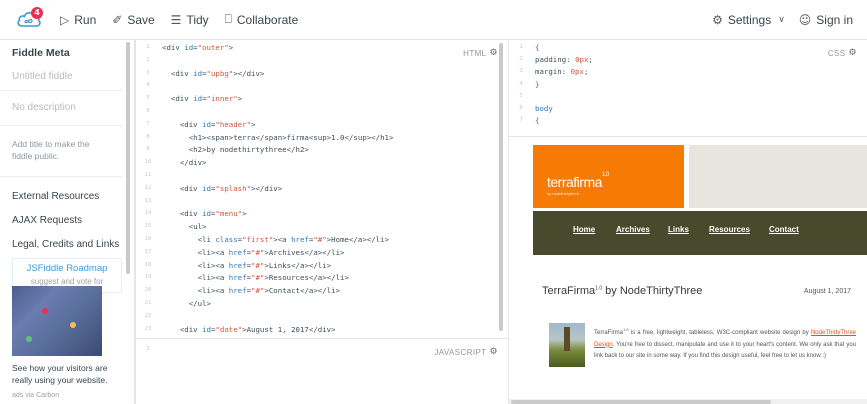  What do you see at coordinates (633, 229) in the screenshot?
I see `site-menu-archives: Archives` at bounding box center [633, 229].